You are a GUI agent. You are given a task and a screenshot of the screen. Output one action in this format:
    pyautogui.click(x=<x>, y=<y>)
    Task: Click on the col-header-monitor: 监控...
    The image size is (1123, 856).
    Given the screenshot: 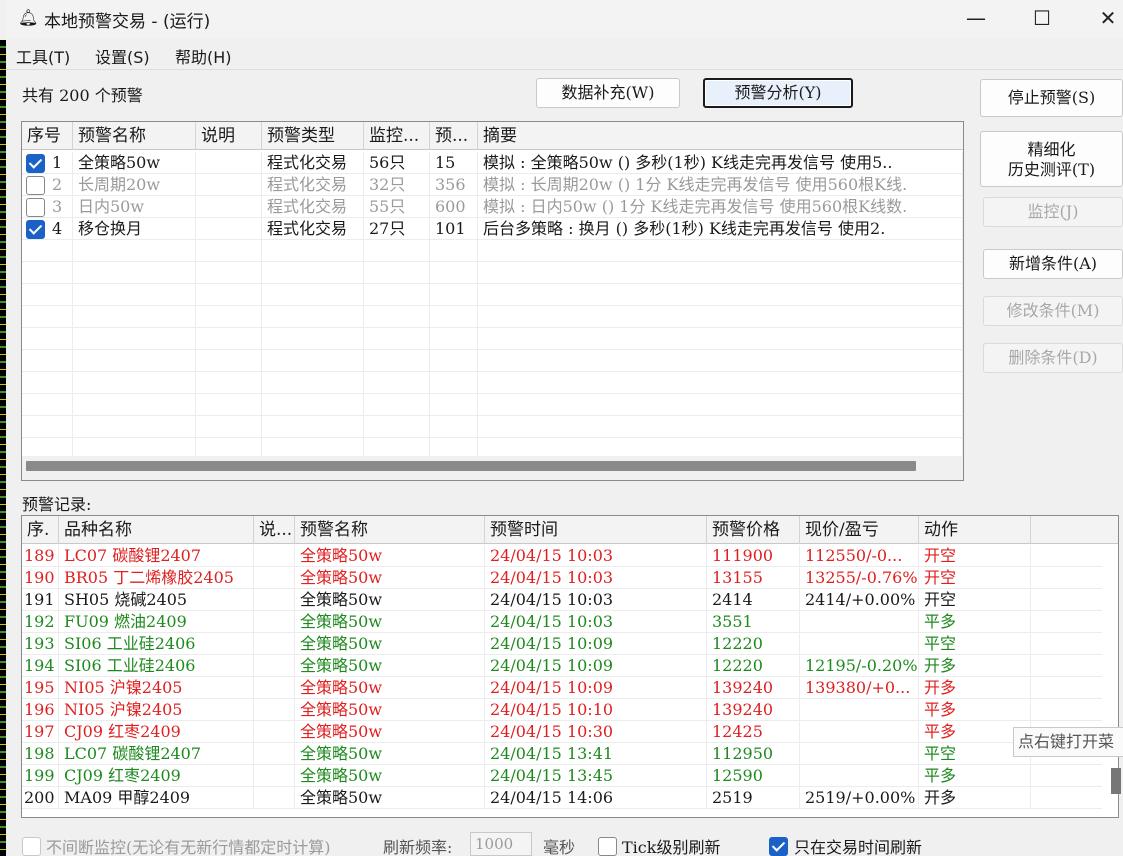 What is the action you would take?
    pyautogui.click(x=397, y=136)
    